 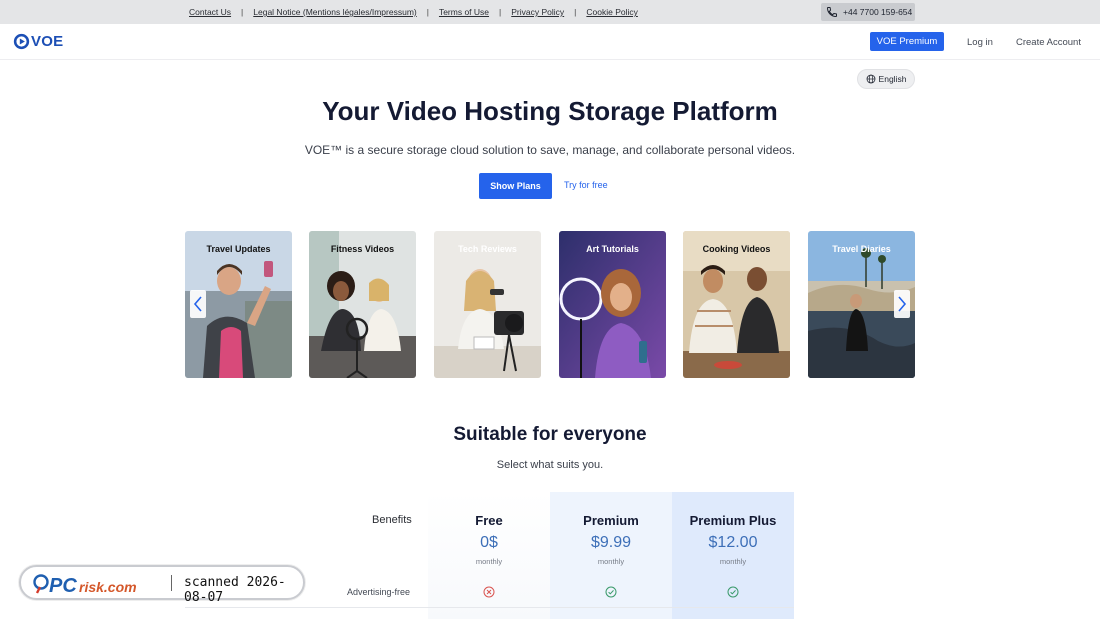 What do you see at coordinates (47, 41) in the screenshot?
I see `logo-text: VOE` at bounding box center [47, 41].